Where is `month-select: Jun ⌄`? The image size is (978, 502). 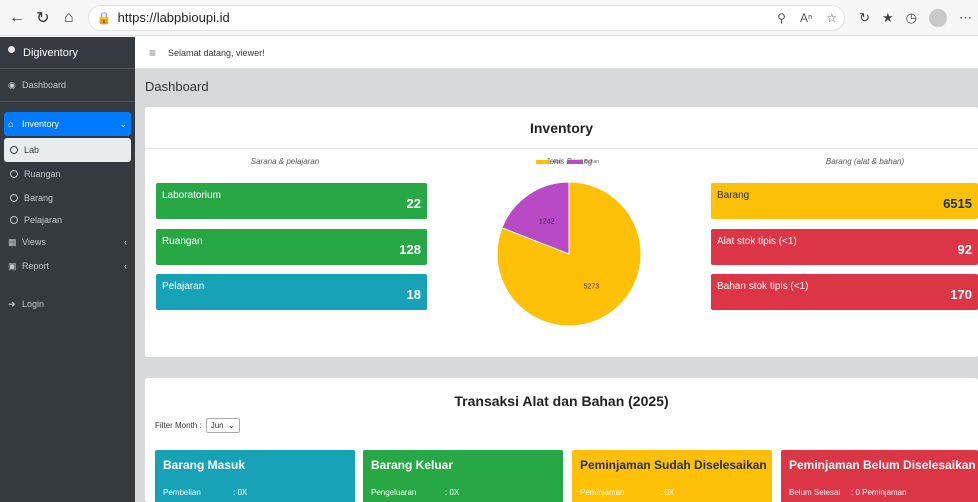
month-select: Jun ⌄ is located at coordinates (222, 425).